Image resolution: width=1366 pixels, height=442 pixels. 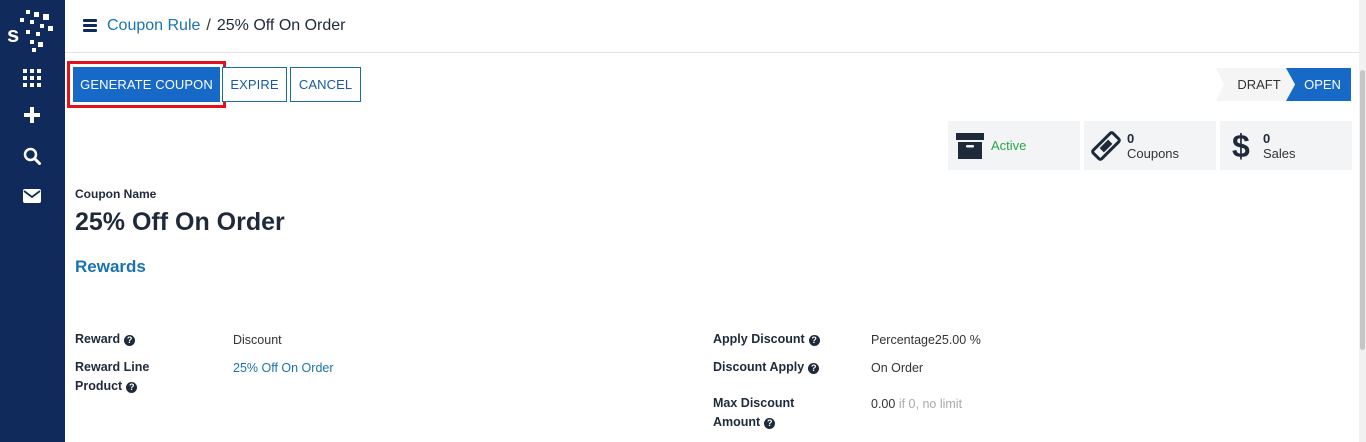 What do you see at coordinates (112, 377) in the screenshot?
I see `reward-line-product-label: Reward Line Product?` at bounding box center [112, 377].